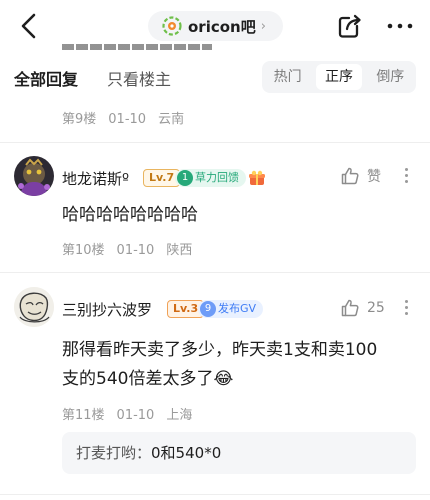 The width and height of the screenshot is (430, 500). Describe the element at coordinates (222, 26) in the screenshot. I see `forum-name: oricon吧` at that location.